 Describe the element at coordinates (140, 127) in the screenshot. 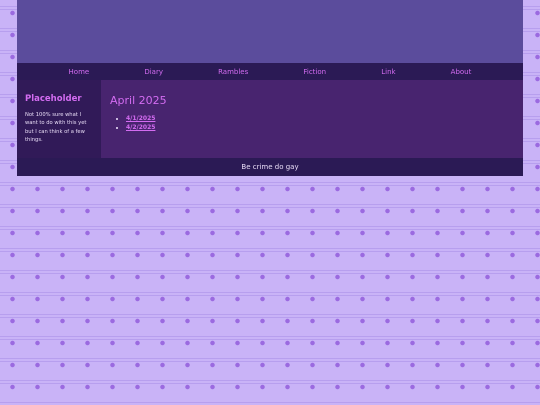

I see `entry-link: 4/2/2025` at that location.